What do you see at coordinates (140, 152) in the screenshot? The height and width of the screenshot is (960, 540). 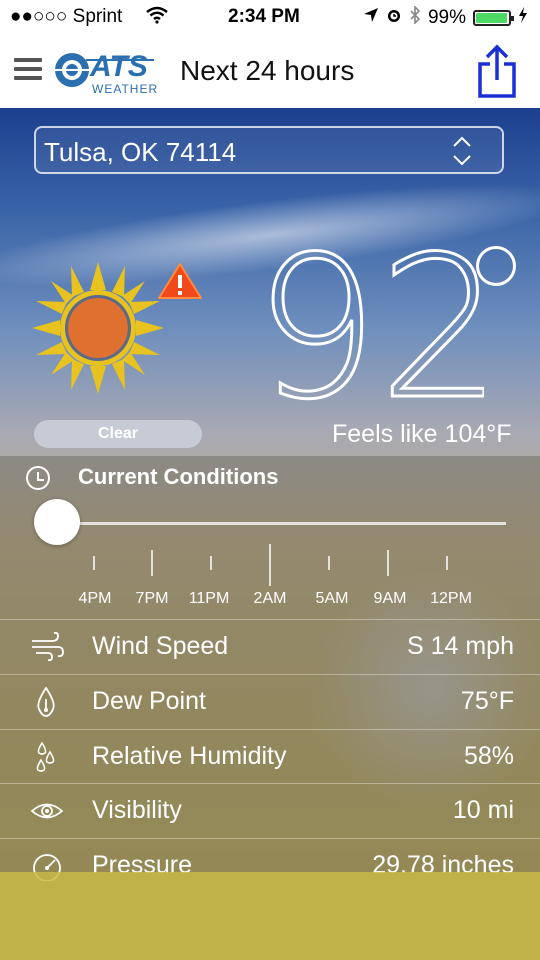 I see `location-value: Tulsa, OK 74114` at bounding box center [140, 152].